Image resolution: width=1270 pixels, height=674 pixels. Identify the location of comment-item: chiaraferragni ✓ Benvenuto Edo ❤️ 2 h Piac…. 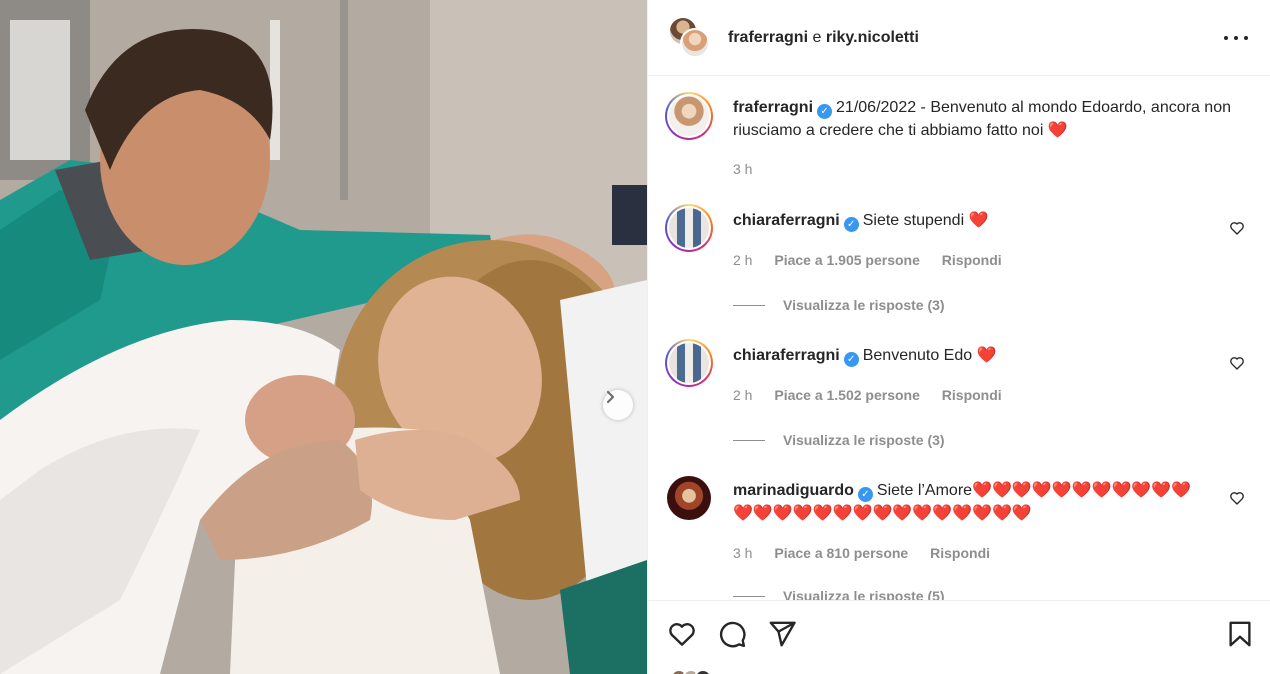
(955, 404).